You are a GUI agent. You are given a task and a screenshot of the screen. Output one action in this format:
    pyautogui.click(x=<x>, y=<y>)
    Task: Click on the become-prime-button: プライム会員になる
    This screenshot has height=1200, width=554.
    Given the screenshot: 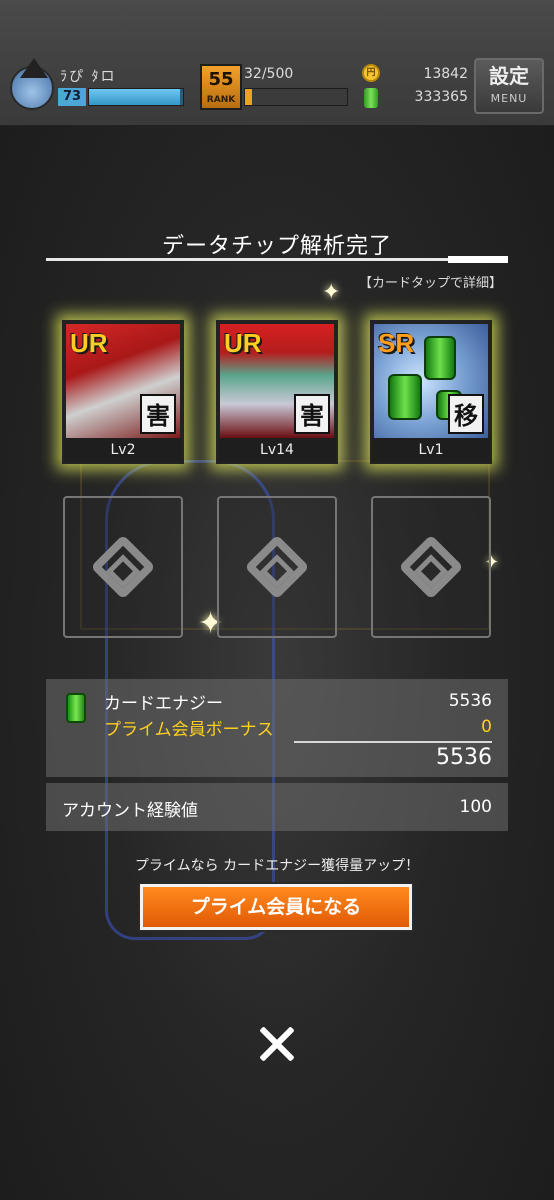 What is the action you would take?
    pyautogui.click(x=276, y=907)
    